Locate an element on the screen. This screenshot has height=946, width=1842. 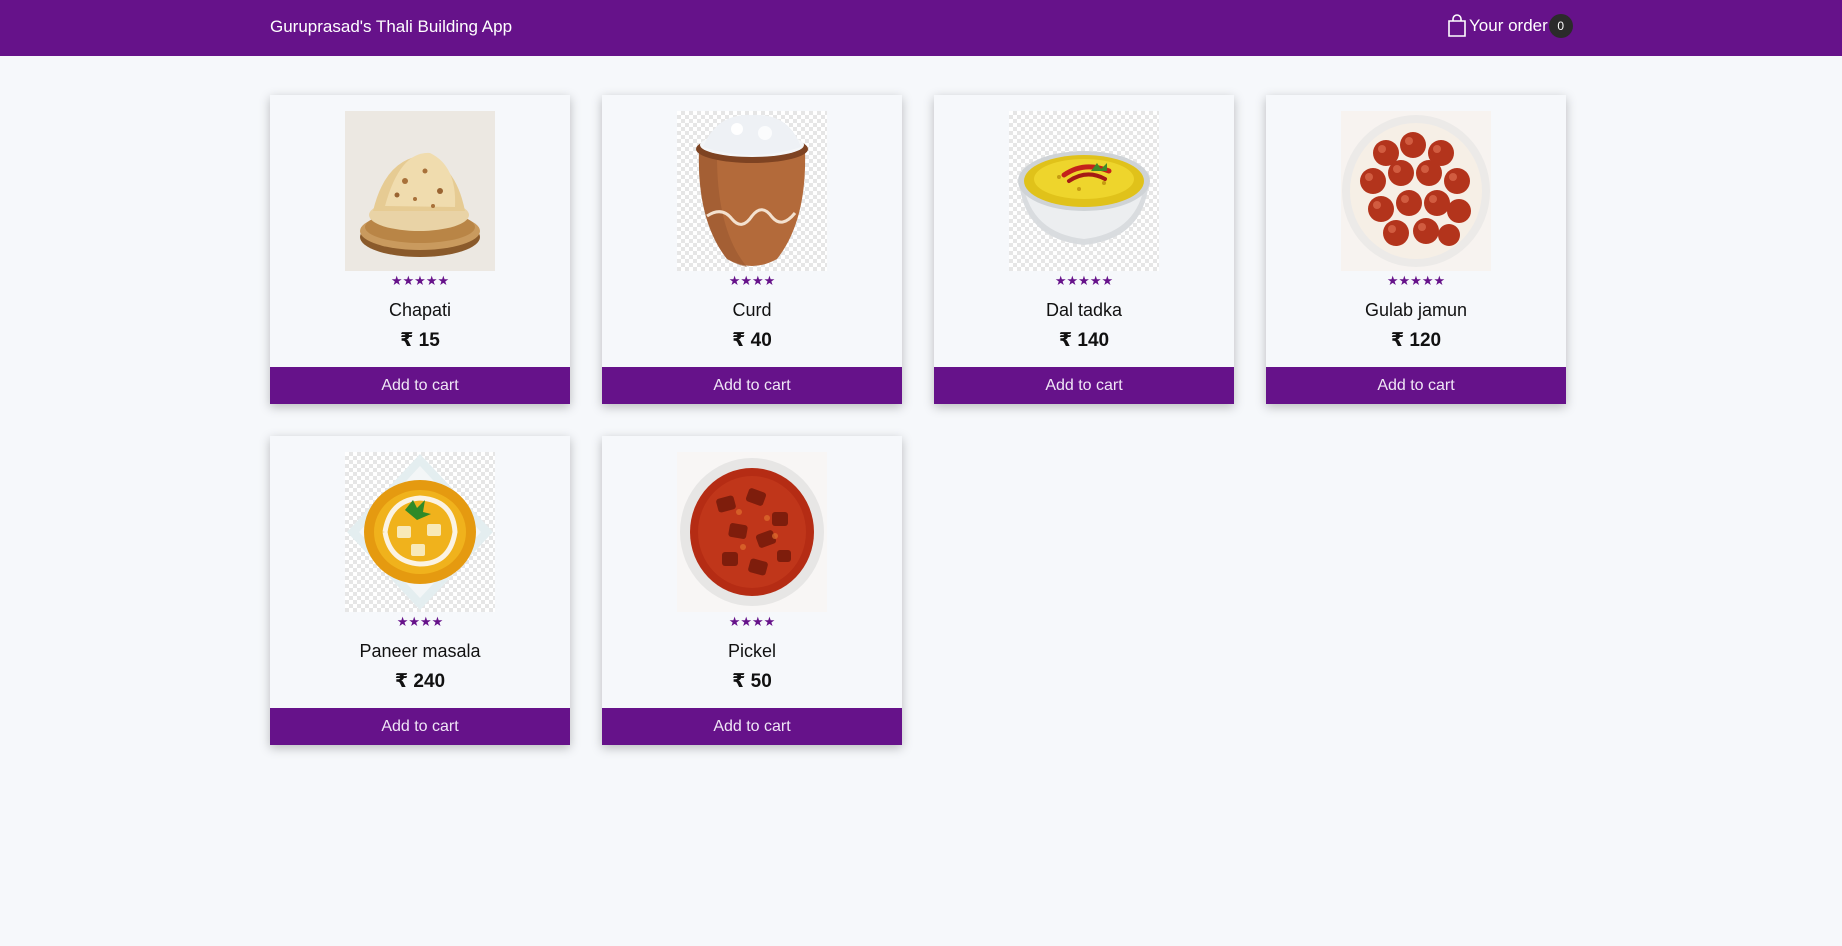
product-card: ★★★★★ Chapati ₹ 15 Add to cart is located at coordinates (420, 249).